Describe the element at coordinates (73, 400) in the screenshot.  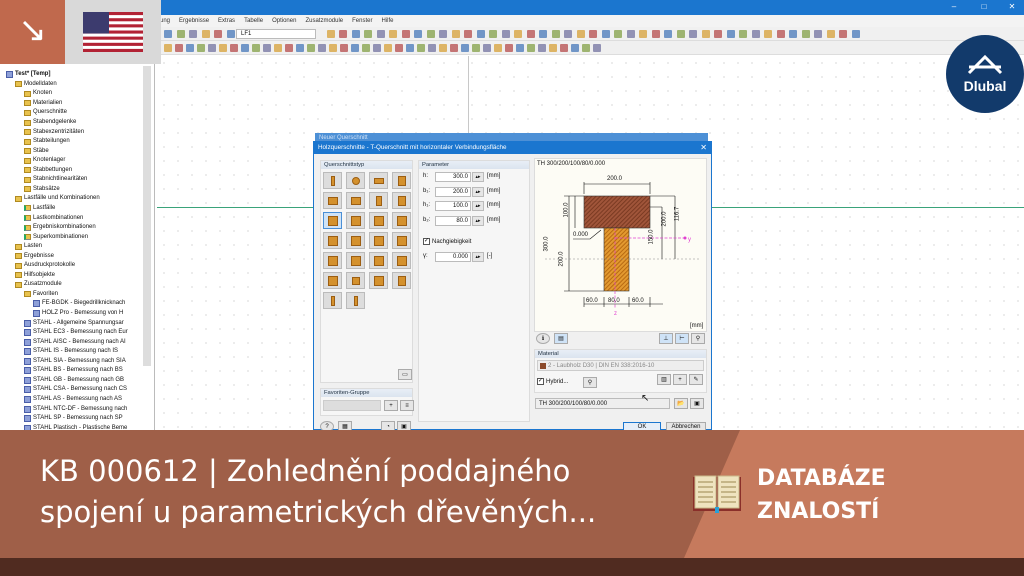
I see `tree-item: STAHL AS - Bemessung nach AS` at that location.